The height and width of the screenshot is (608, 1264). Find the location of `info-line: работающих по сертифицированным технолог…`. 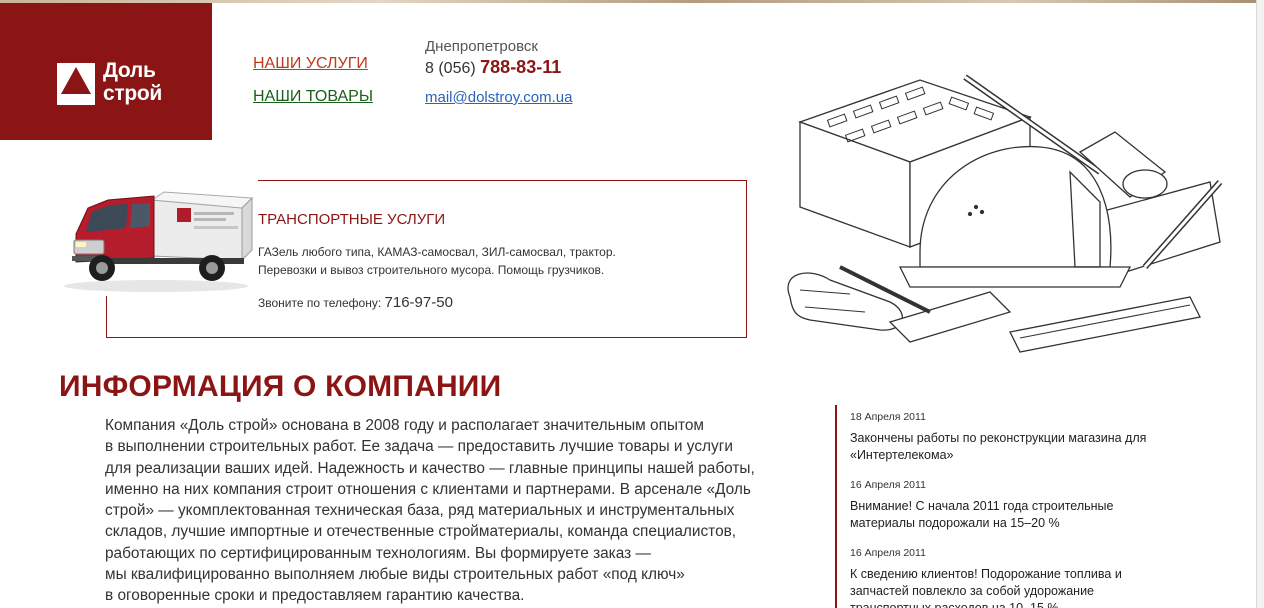

info-line: работающих по сертифицированным технолог… is located at coordinates (378, 553).